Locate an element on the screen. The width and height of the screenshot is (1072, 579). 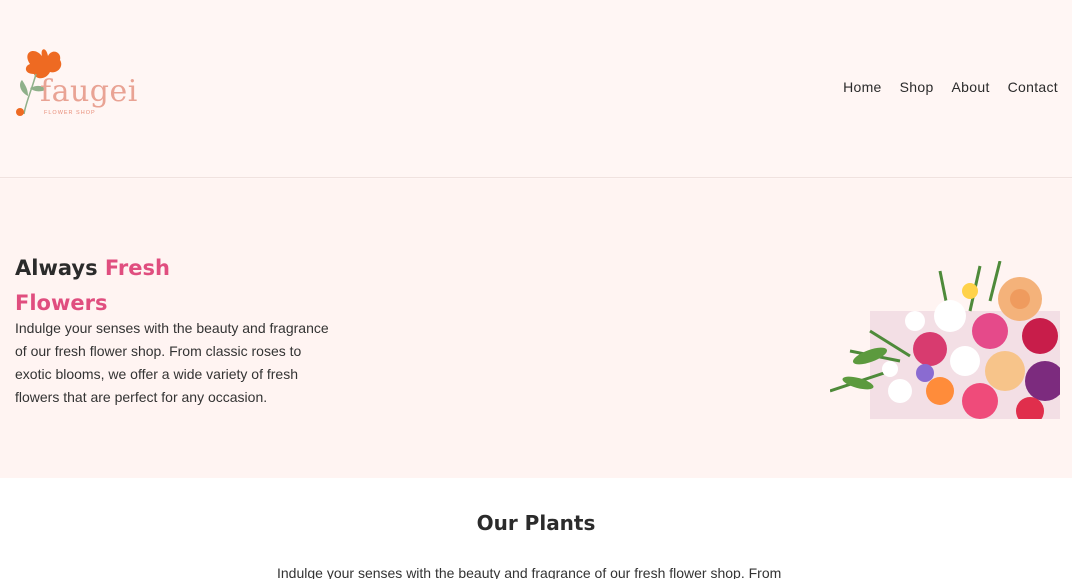
nav-home: Home is located at coordinates (862, 87).